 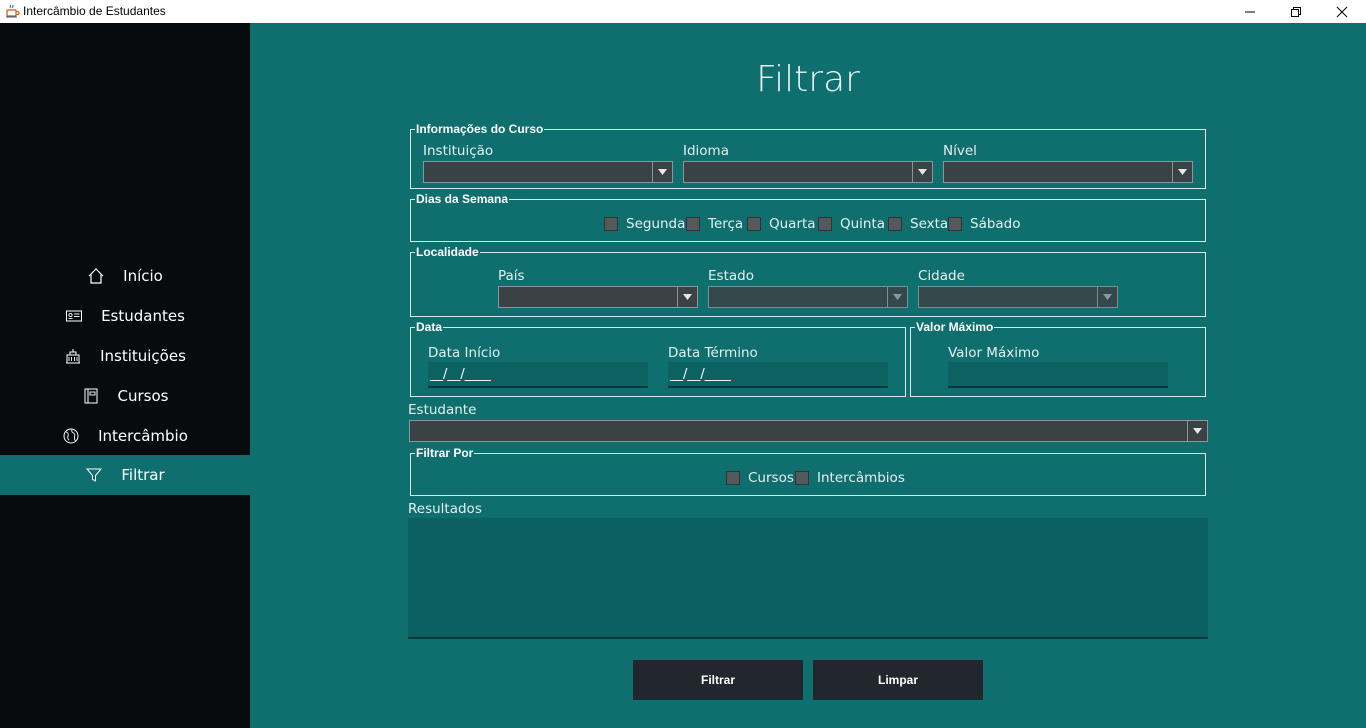 I want to click on home-icon, so click(x=96, y=276).